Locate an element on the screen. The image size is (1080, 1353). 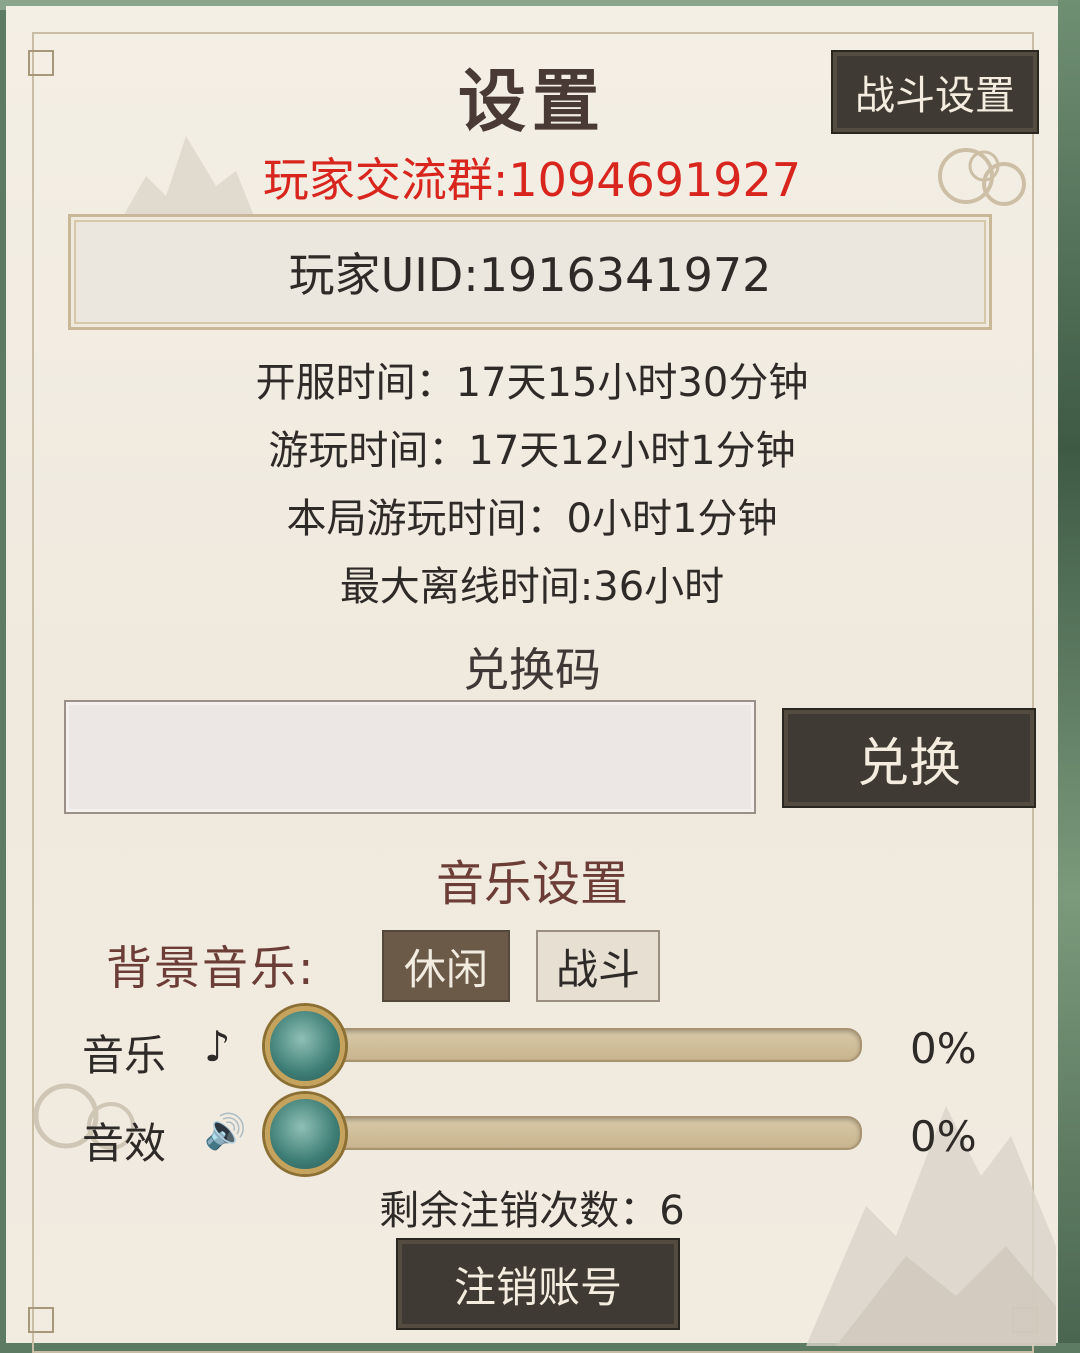
play-time: 游玩时间：17天12小时1分钟 is located at coordinates (532, 451).